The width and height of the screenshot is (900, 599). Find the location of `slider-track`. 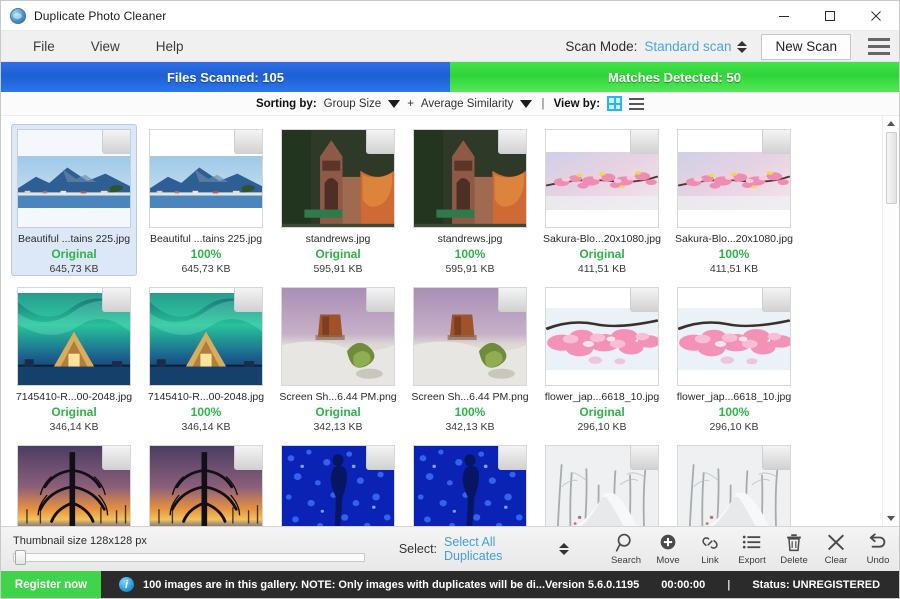

slider-track is located at coordinates (189, 557).